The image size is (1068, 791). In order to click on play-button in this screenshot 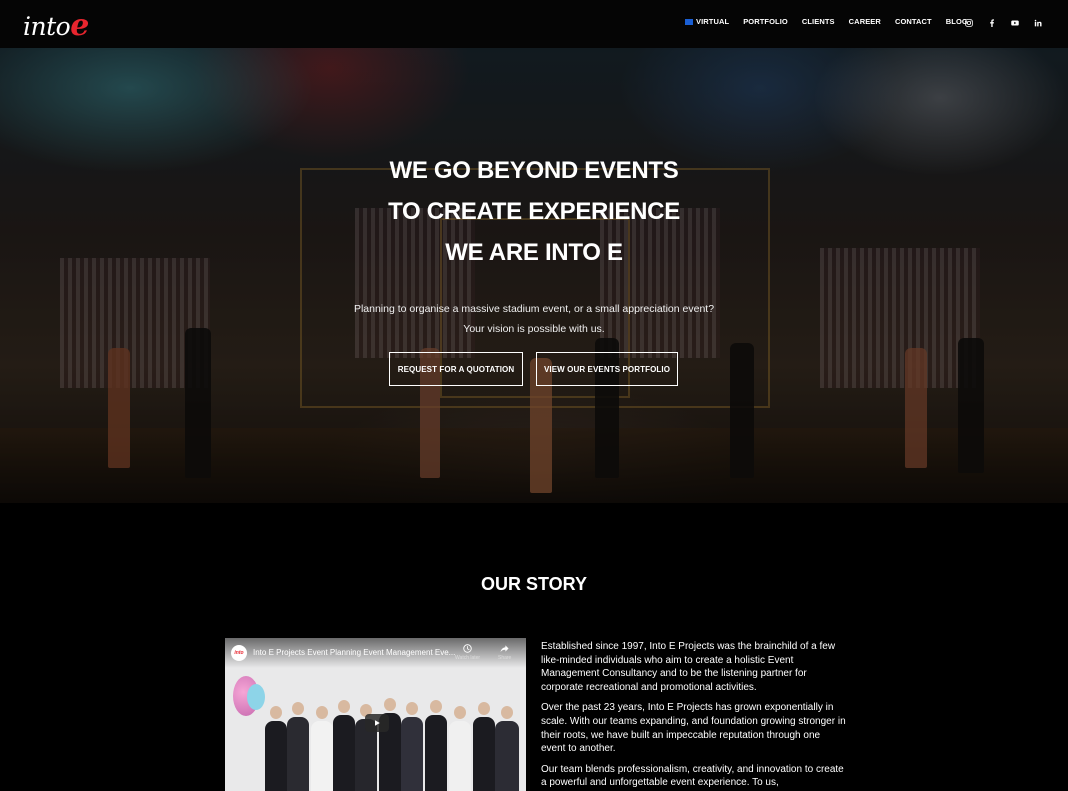, I will do `click(377, 723)`.